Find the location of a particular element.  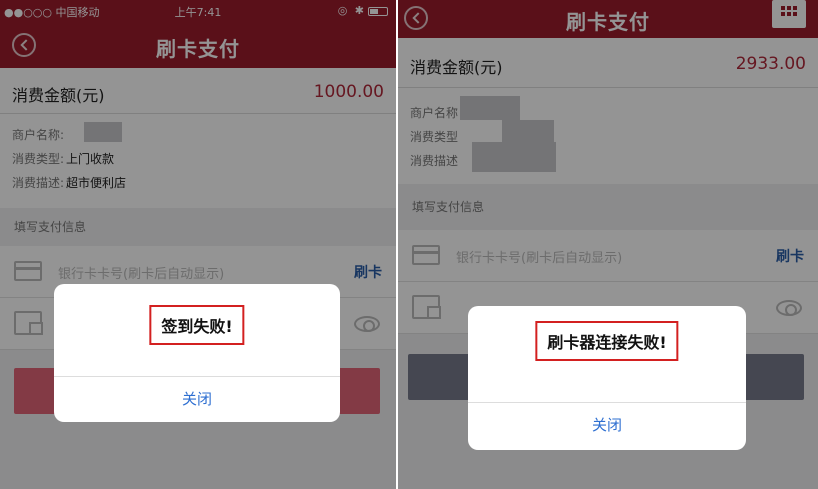

alert-message: 刷卡器连接失败! is located at coordinates (607, 341).